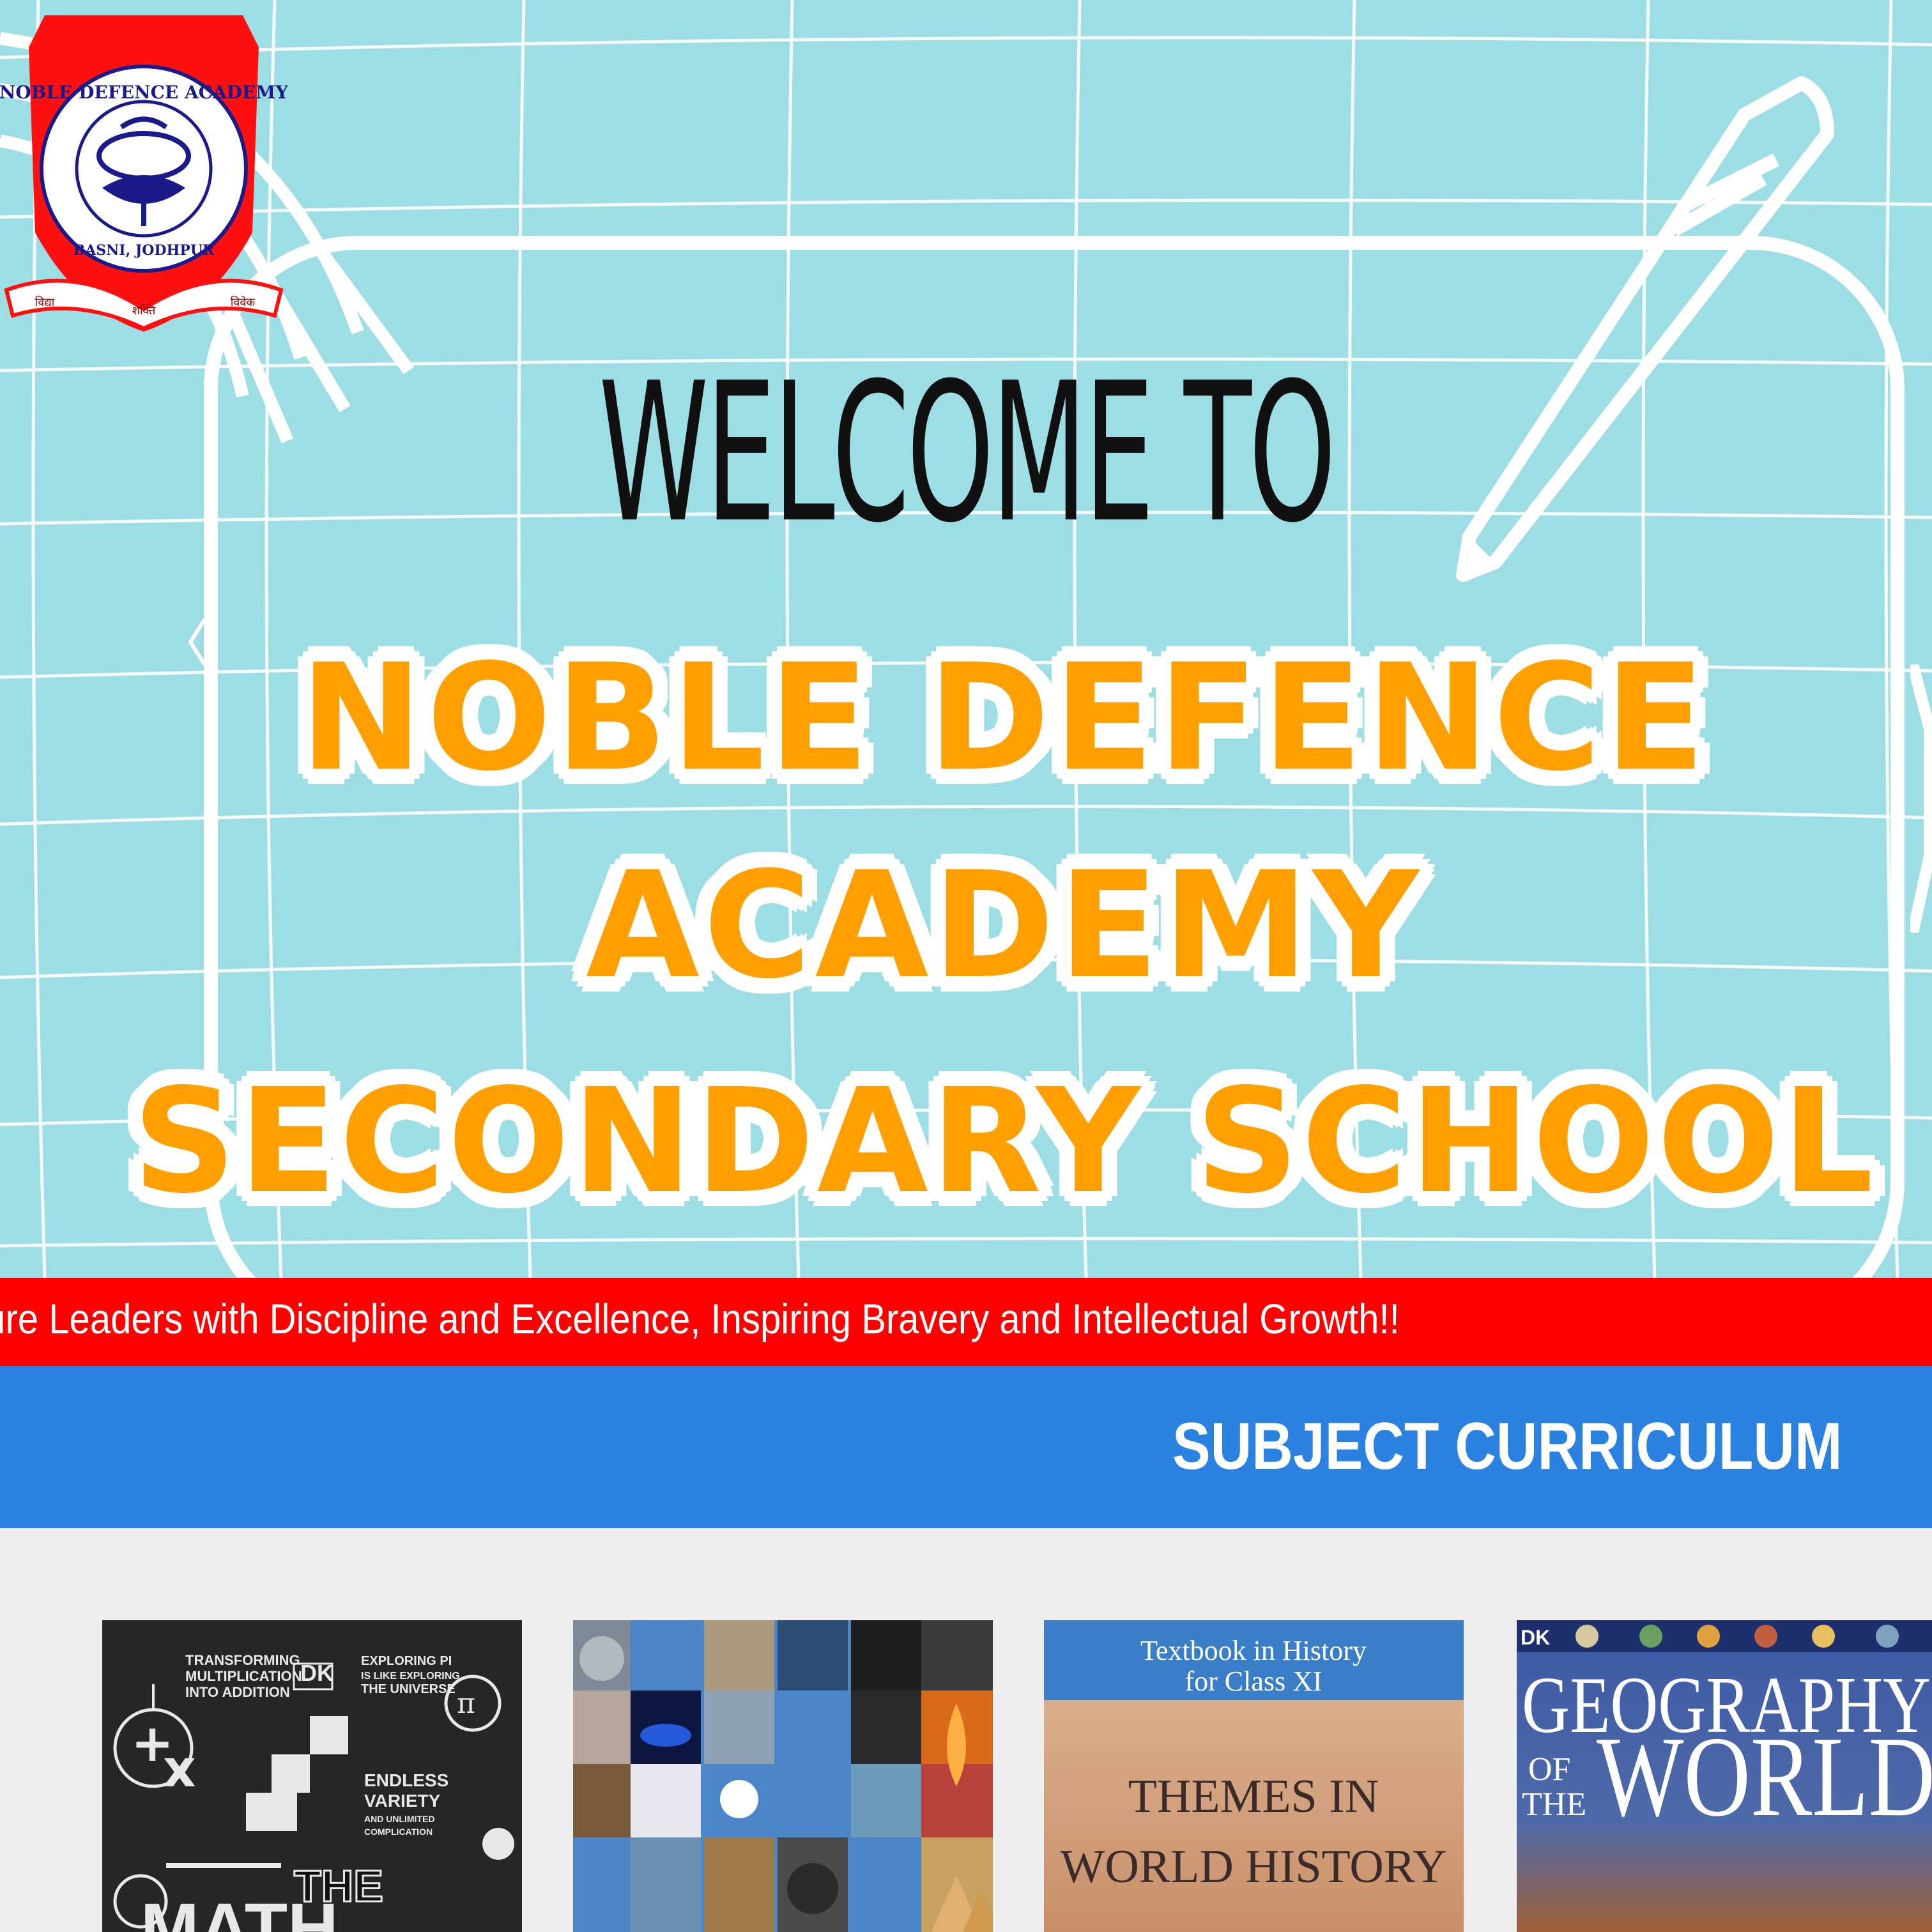 This screenshot has width=1932, height=1932. I want to click on history-cover-title: WORLD HISTORY, so click(1253, 1867).